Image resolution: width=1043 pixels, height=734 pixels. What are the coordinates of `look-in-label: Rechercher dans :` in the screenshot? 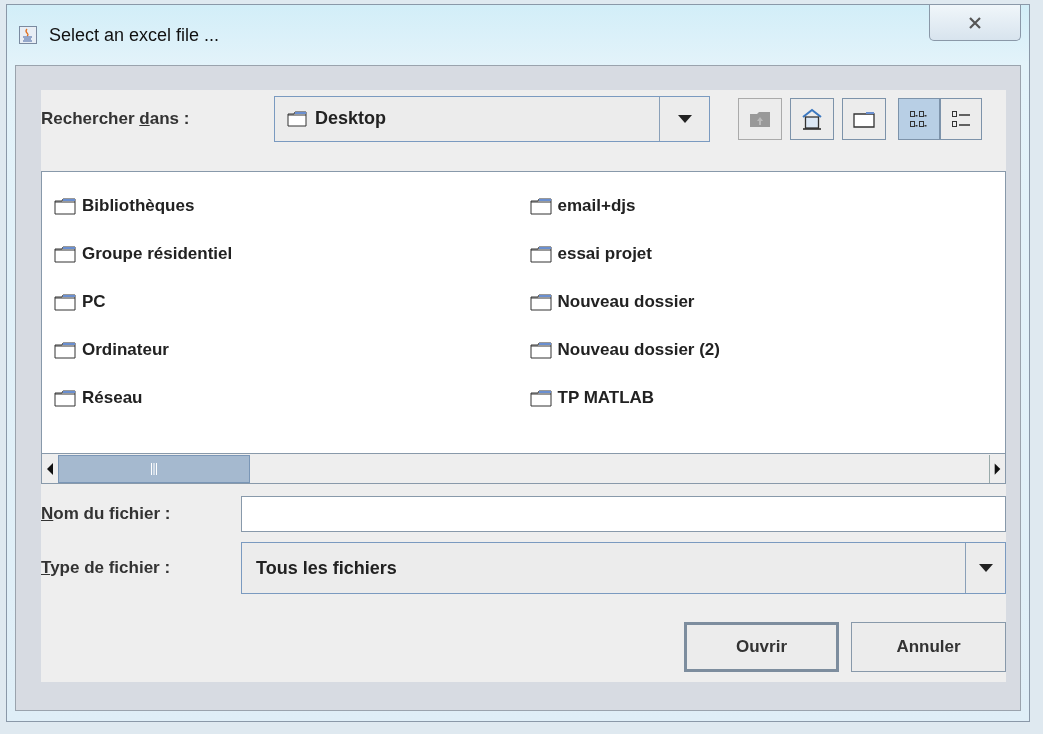 It's located at (116, 118).